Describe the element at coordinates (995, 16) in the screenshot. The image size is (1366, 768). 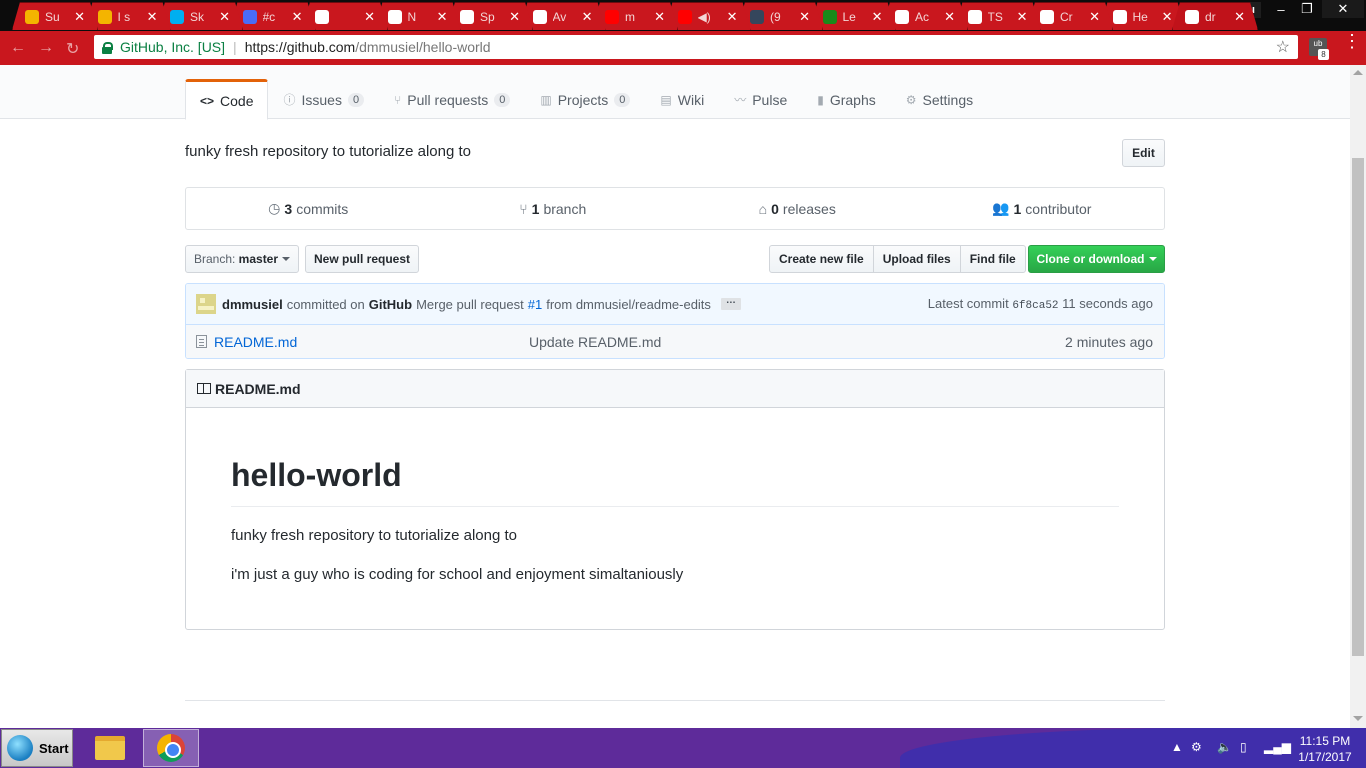
I see `browser-tab-title: TS` at that location.